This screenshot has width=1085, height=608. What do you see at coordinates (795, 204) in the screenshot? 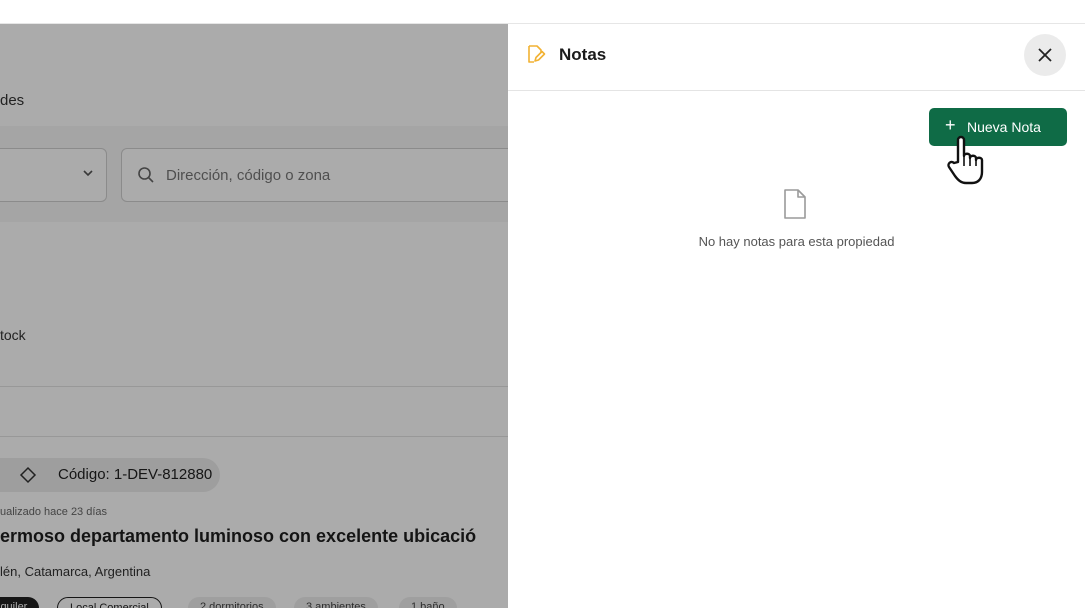
I see `file-icon` at bounding box center [795, 204].